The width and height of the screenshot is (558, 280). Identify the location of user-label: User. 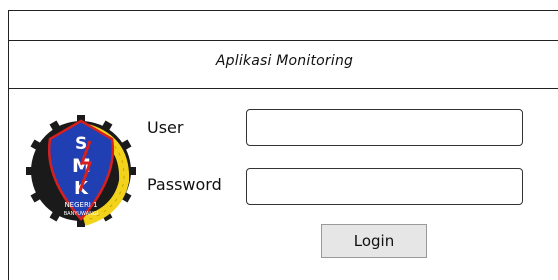
(165, 127).